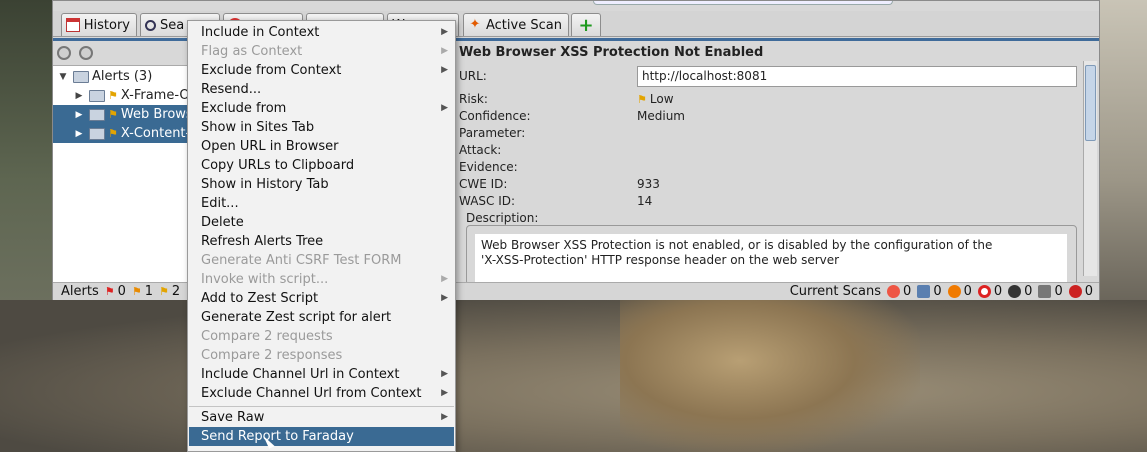 The height and width of the screenshot is (452, 1147). I want to click on menu-item-label: Send Report to Faraday, so click(277, 436).